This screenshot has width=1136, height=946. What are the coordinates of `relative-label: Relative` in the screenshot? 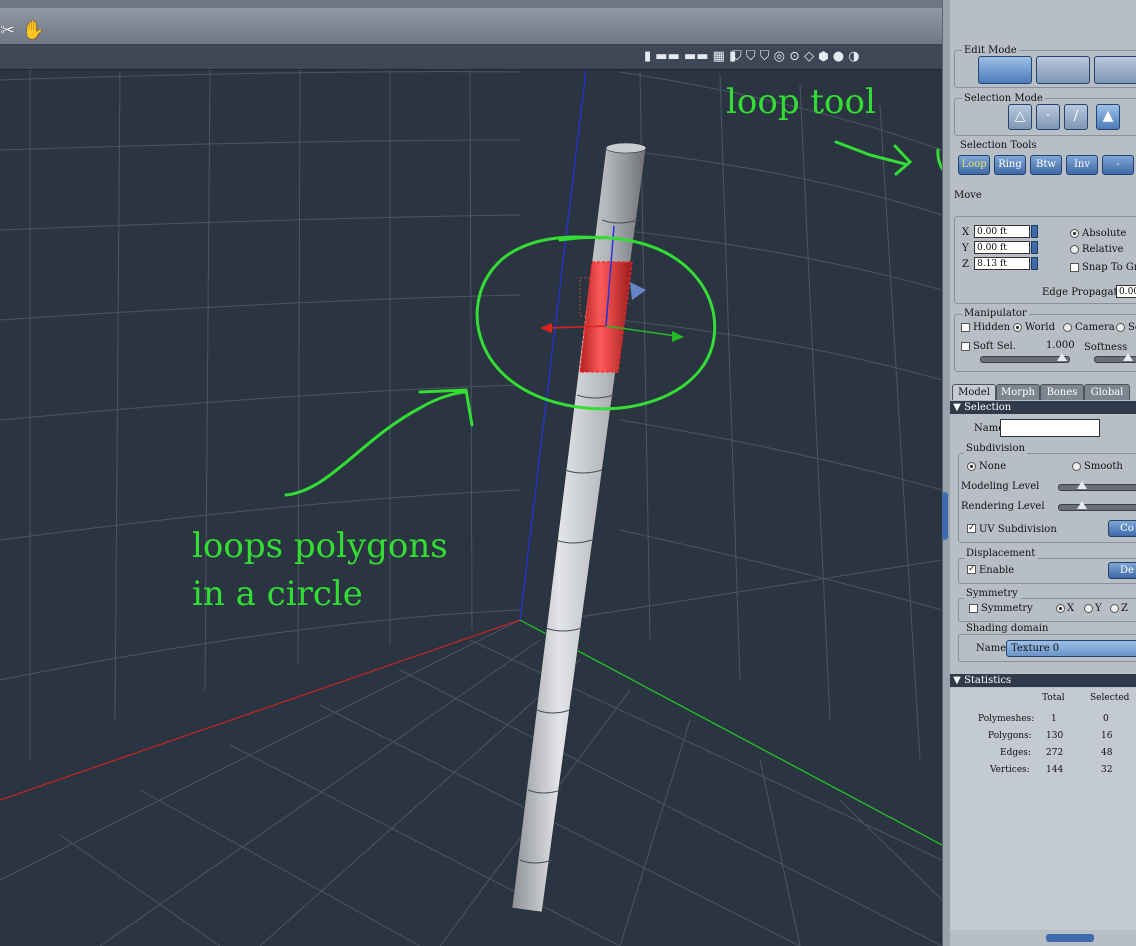 It's located at (1103, 249).